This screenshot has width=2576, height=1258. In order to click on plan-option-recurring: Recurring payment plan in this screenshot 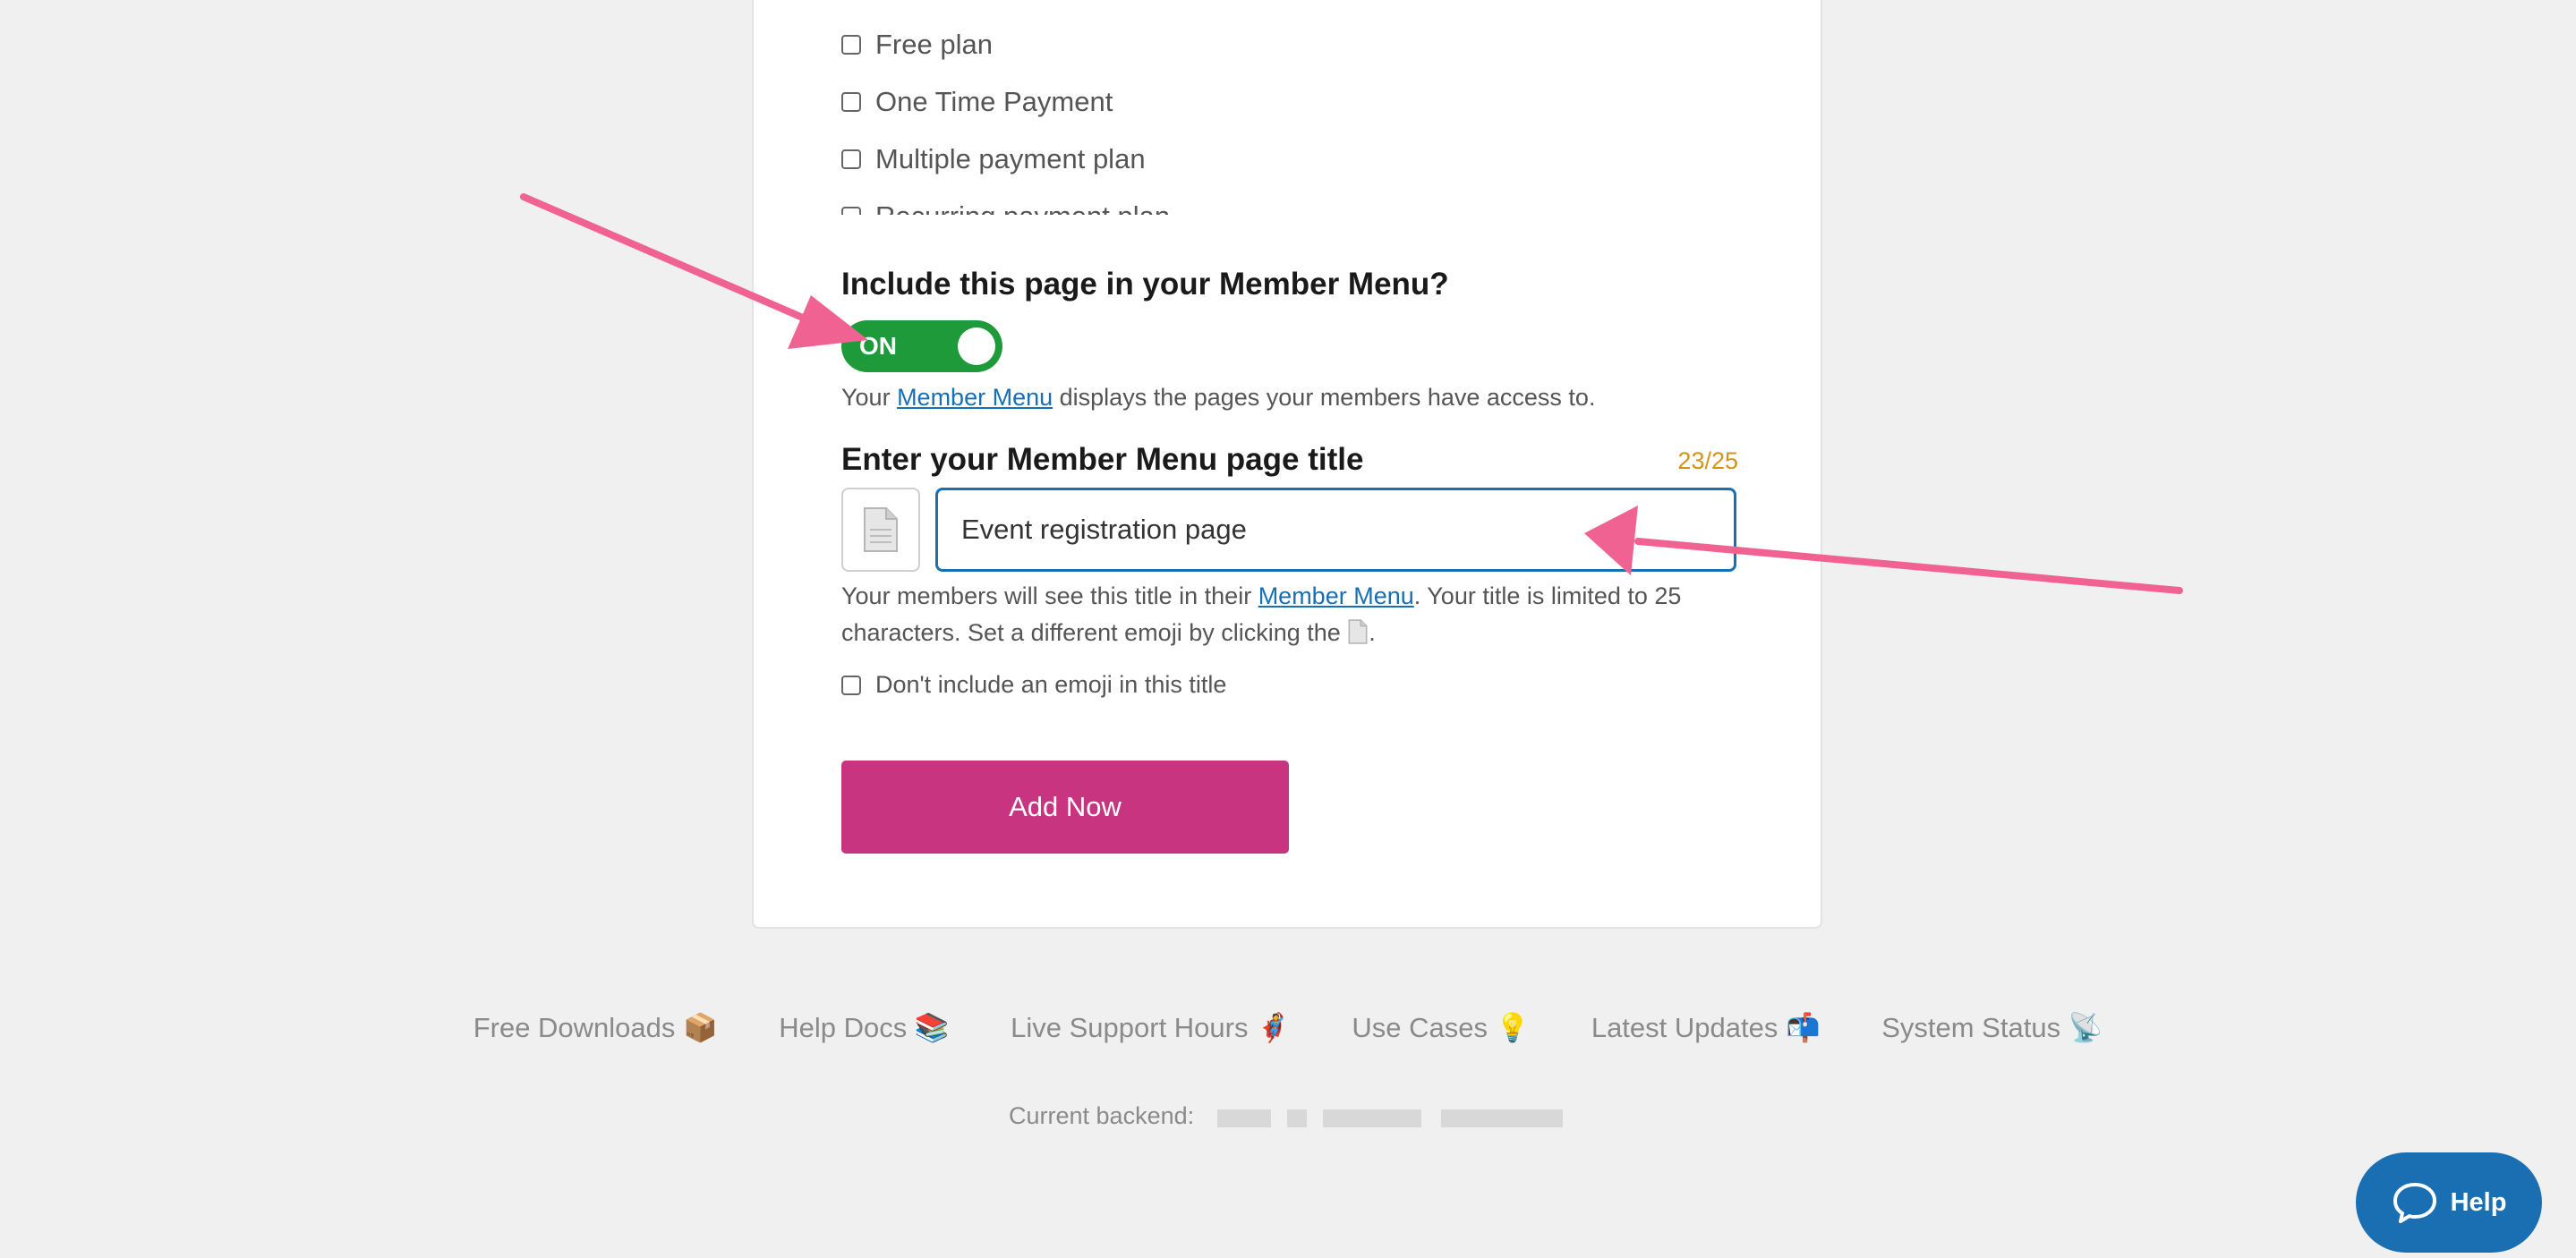, I will do `click(1005, 206)`.